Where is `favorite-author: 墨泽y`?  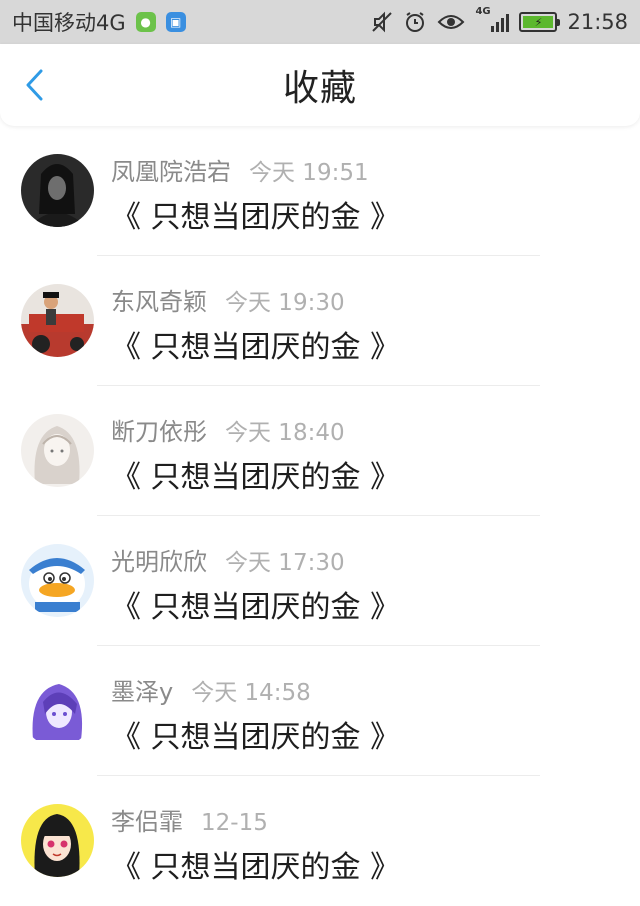 favorite-author: 墨泽y is located at coordinates (142, 692).